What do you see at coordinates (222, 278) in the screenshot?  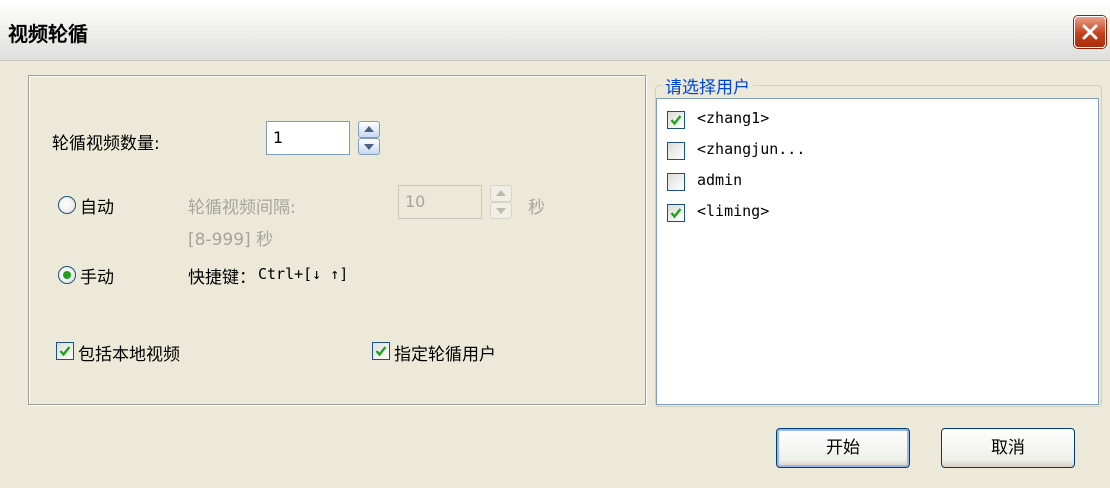 I see `hotkey-label: 快捷键：` at bounding box center [222, 278].